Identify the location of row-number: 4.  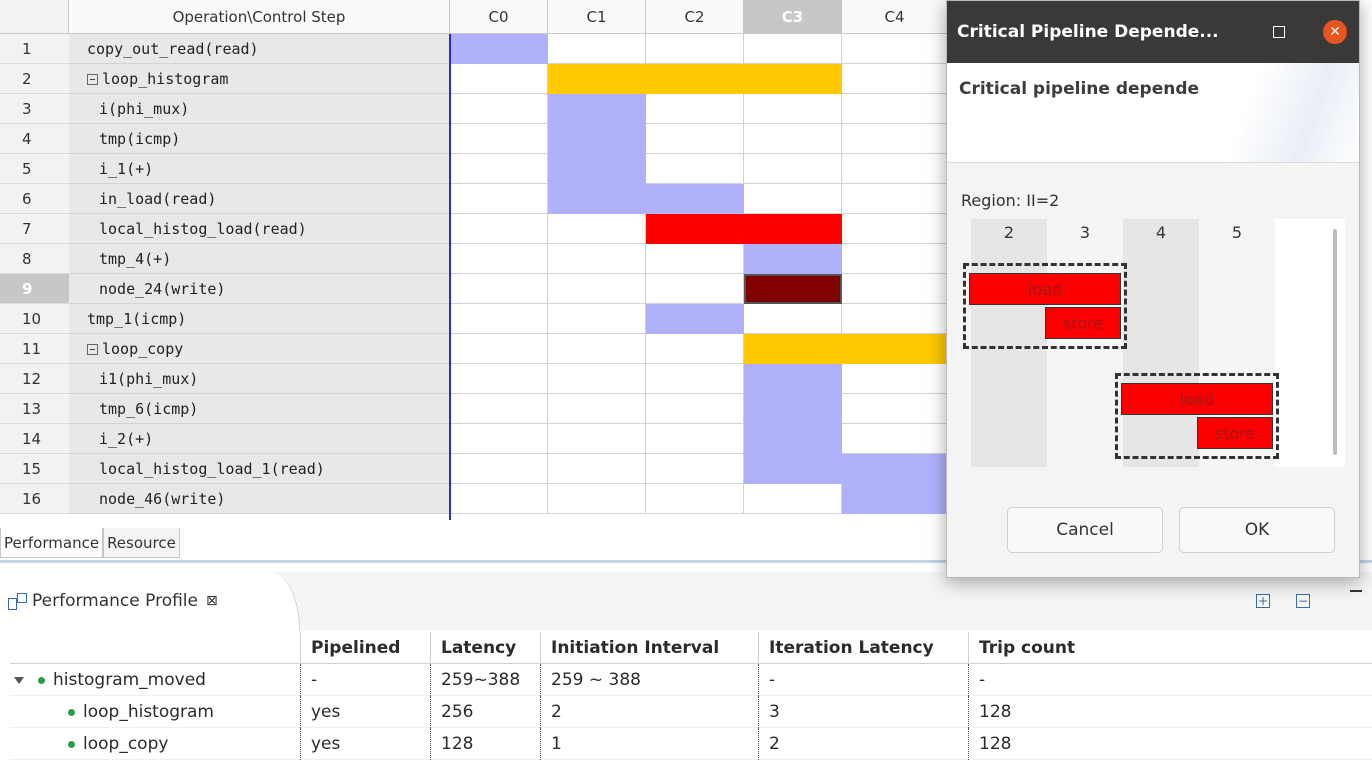
(34, 139).